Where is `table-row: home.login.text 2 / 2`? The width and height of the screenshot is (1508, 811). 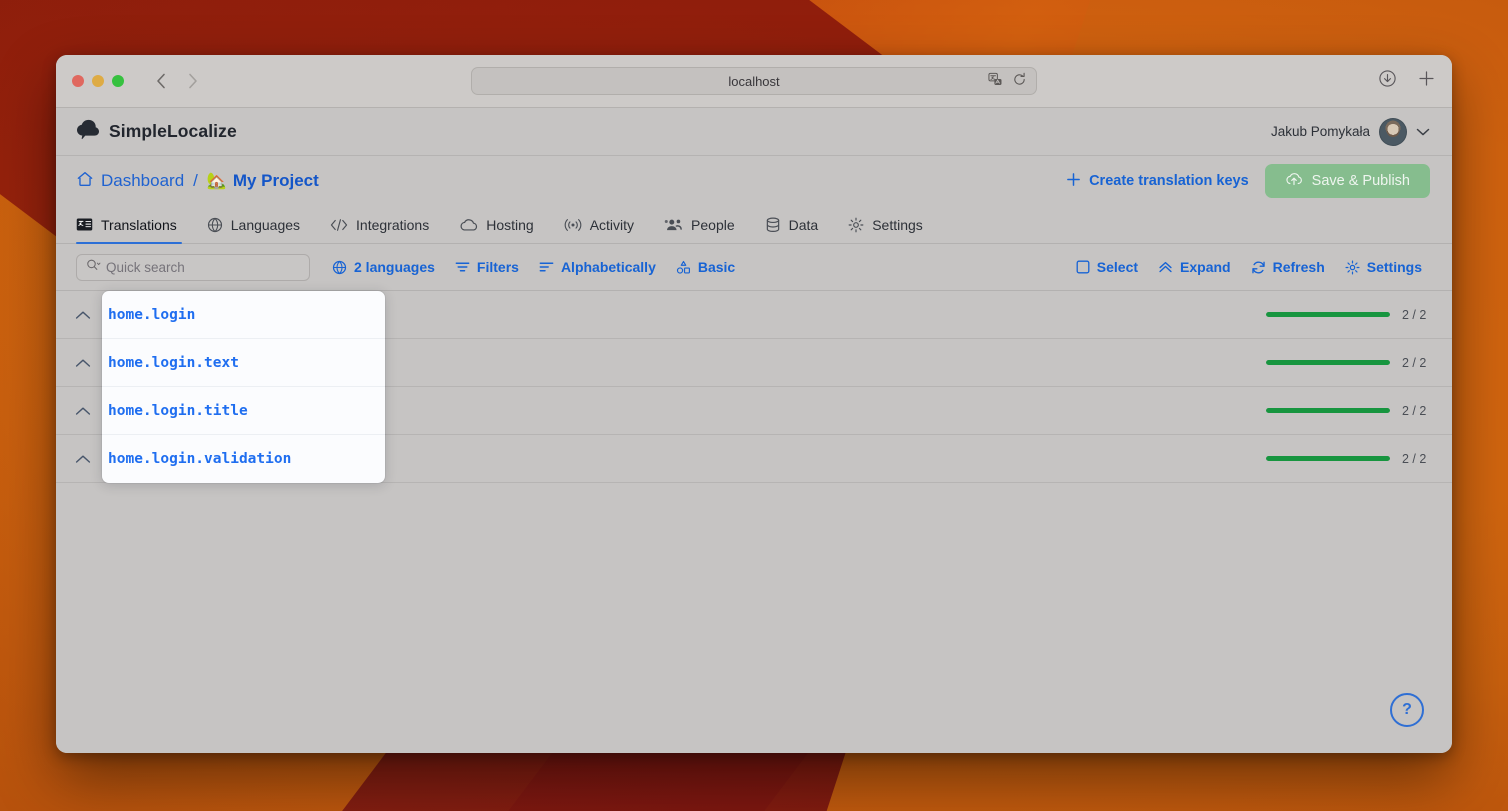
table-row: home.login.text 2 / 2 is located at coordinates (754, 363).